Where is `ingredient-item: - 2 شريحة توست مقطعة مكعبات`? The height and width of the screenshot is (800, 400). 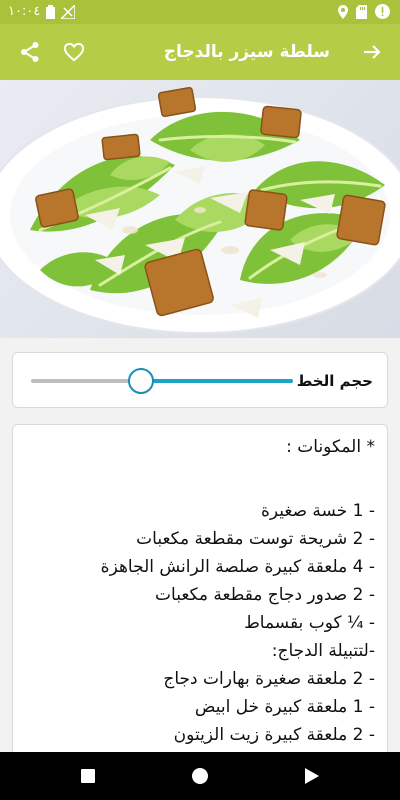
ingredient-item: - 2 شريحة توست مقطعة مكعبات is located at coordinates (255, 539).